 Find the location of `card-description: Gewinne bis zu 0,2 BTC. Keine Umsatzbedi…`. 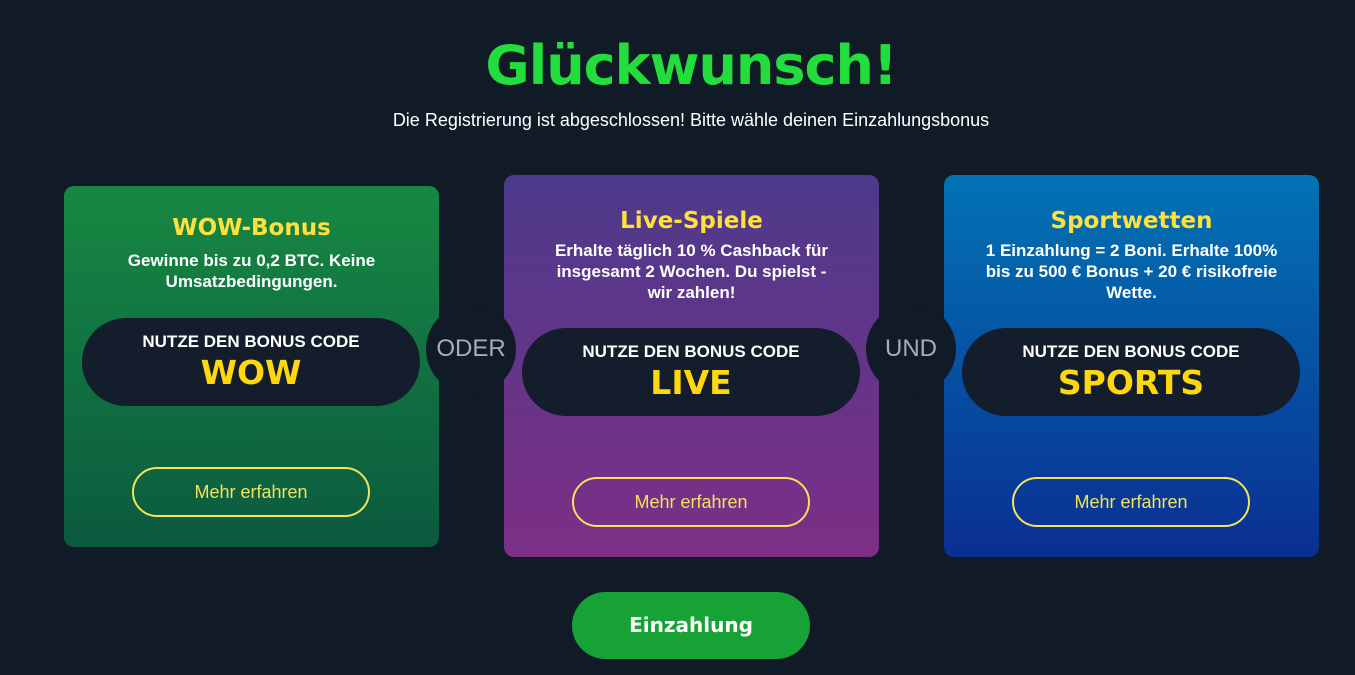

card-description: Gewinne bis zu 0,2 BTC. Keine Umsatzbedi… is located at coordinates (251, 271).